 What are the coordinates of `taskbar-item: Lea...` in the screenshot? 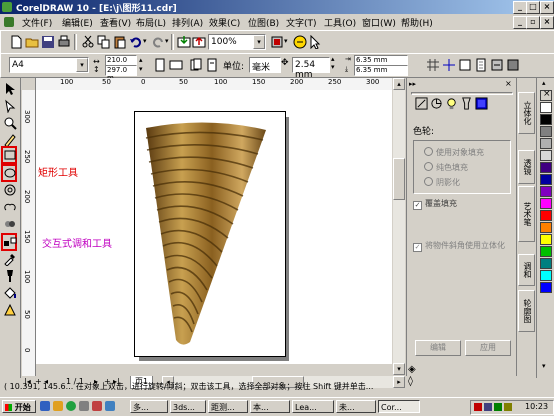 It's located at (313, 406).